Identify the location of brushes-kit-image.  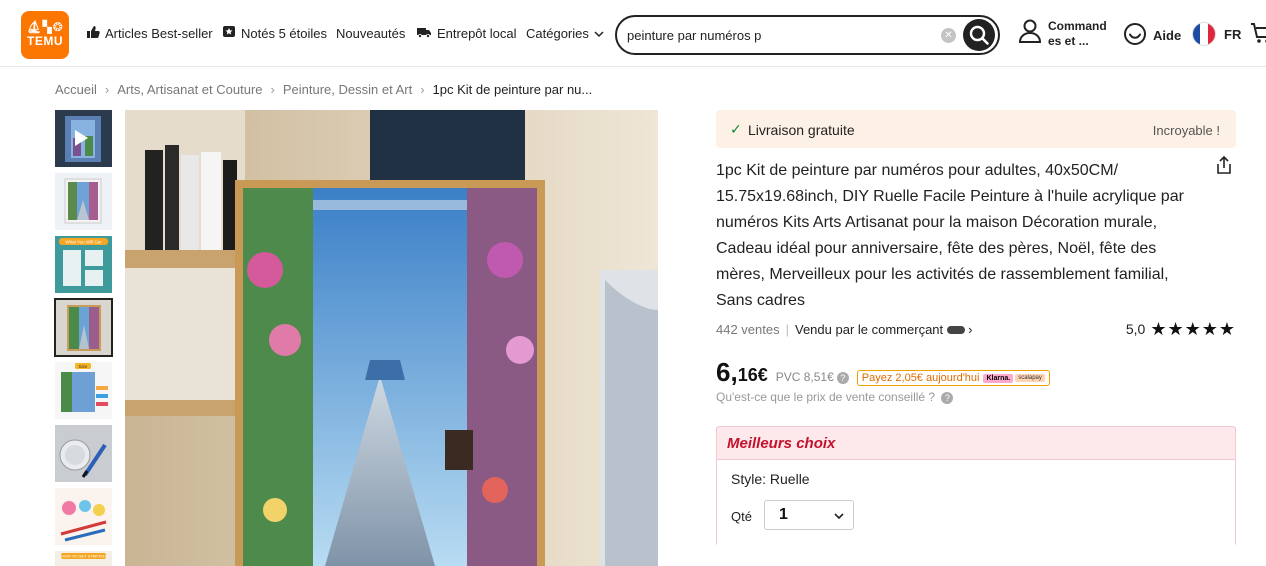
(83, 516).